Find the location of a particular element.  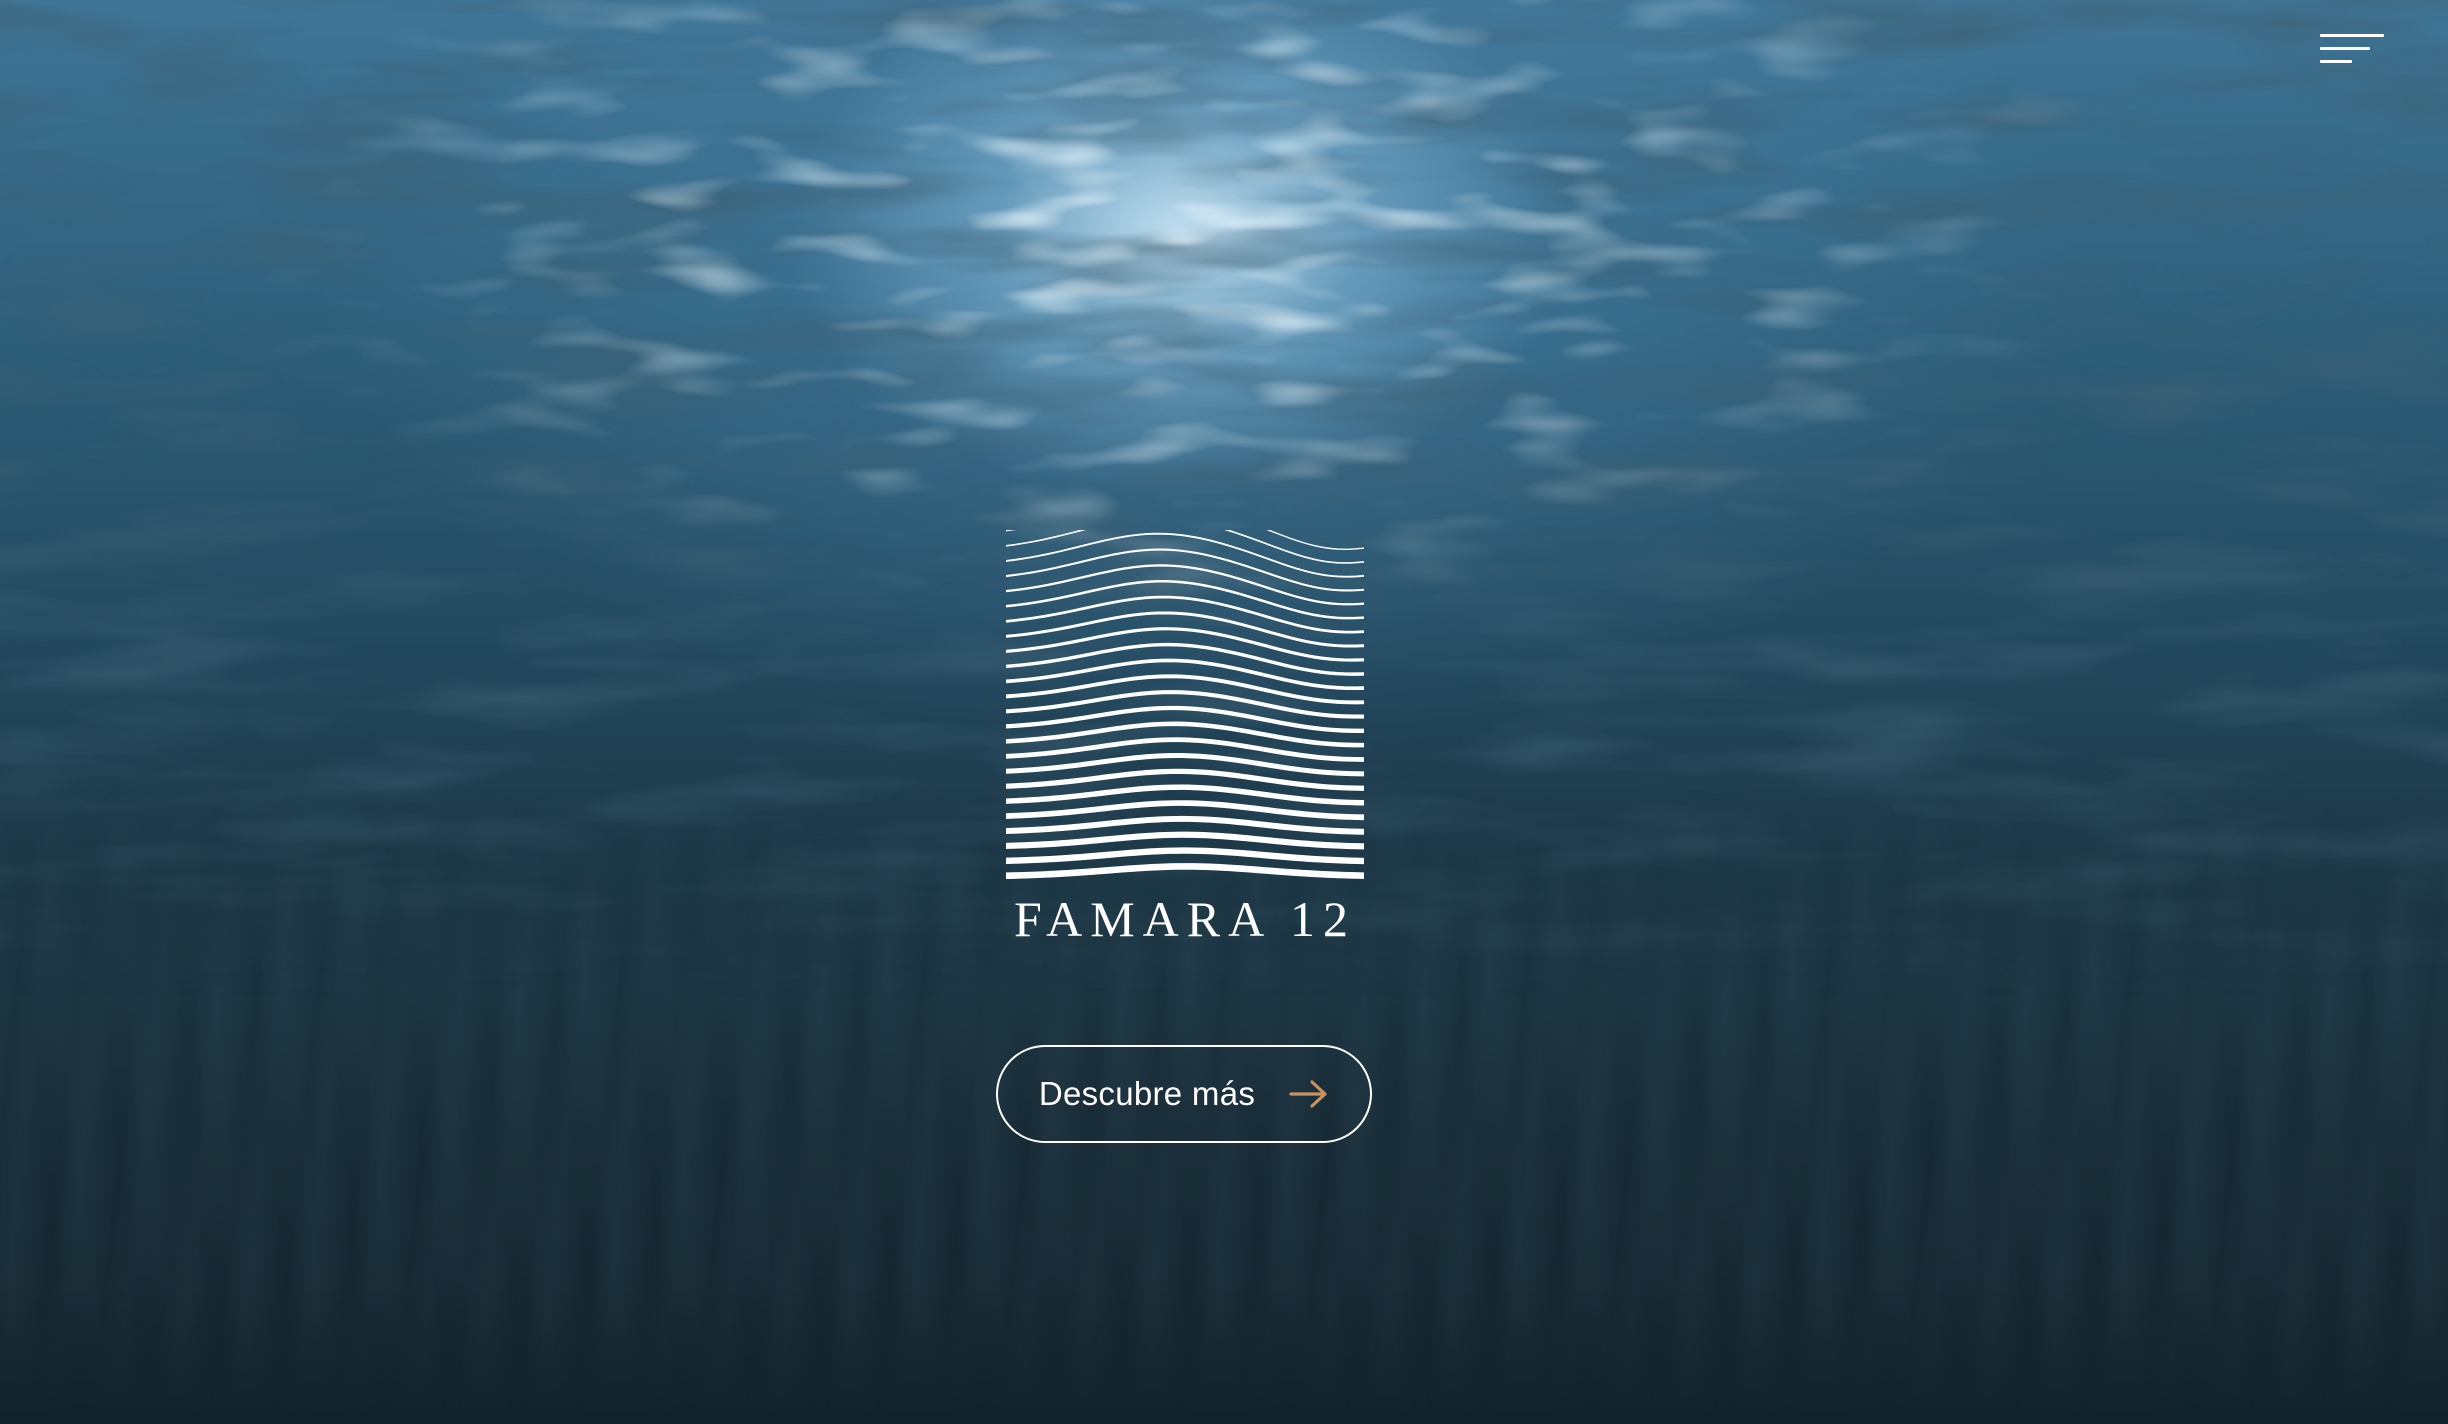

menu-line-top is located at coordinates (2352, 35).